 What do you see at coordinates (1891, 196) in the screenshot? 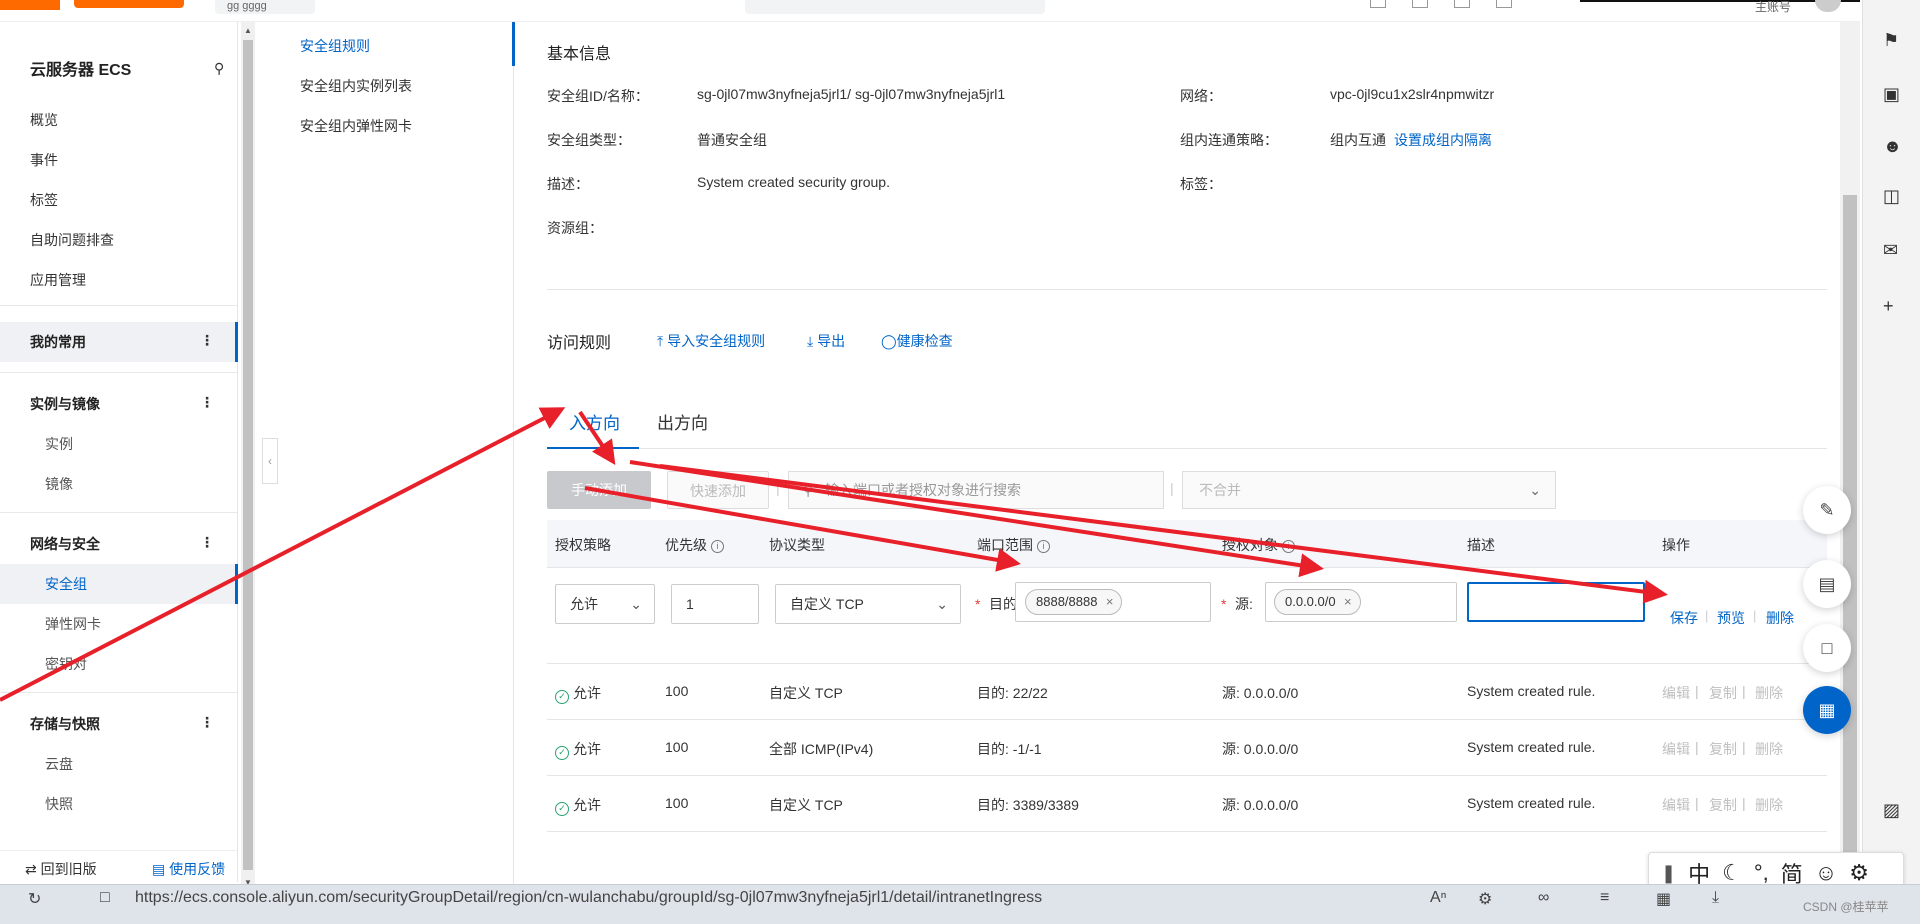
I see `office-icon: ◫` at bounding box center [1891, 196].